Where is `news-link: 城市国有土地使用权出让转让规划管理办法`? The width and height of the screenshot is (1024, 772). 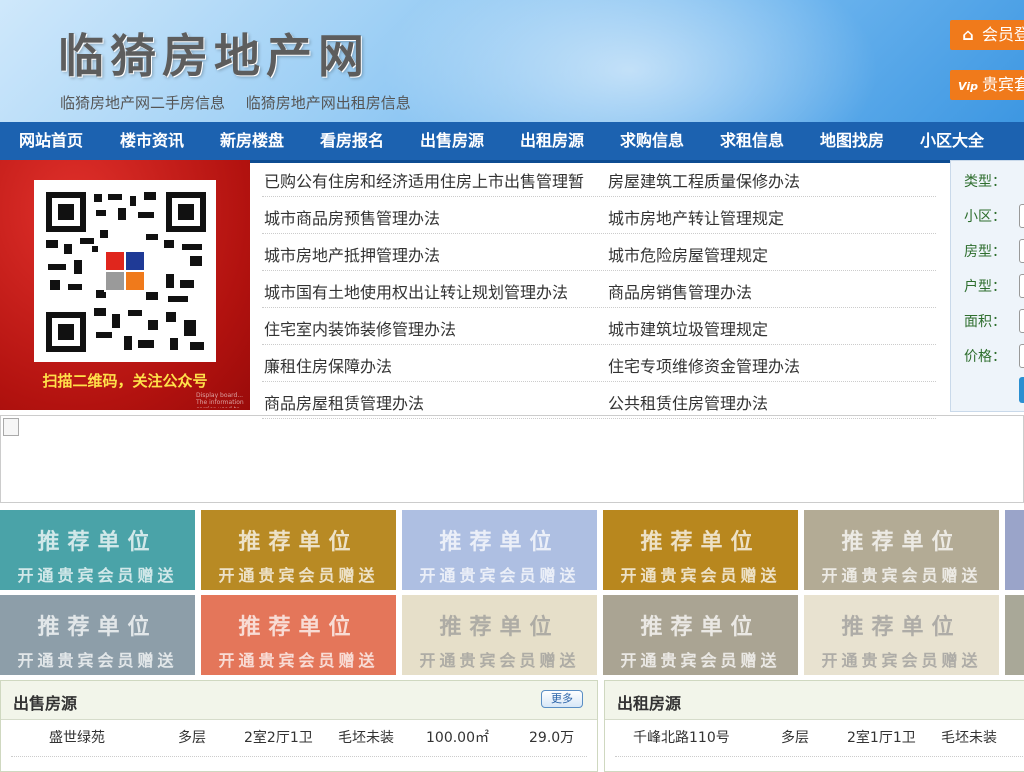
news-link: 城市国有土地使用权出让转让规划管理办法 is located at coordinates (416, 291).